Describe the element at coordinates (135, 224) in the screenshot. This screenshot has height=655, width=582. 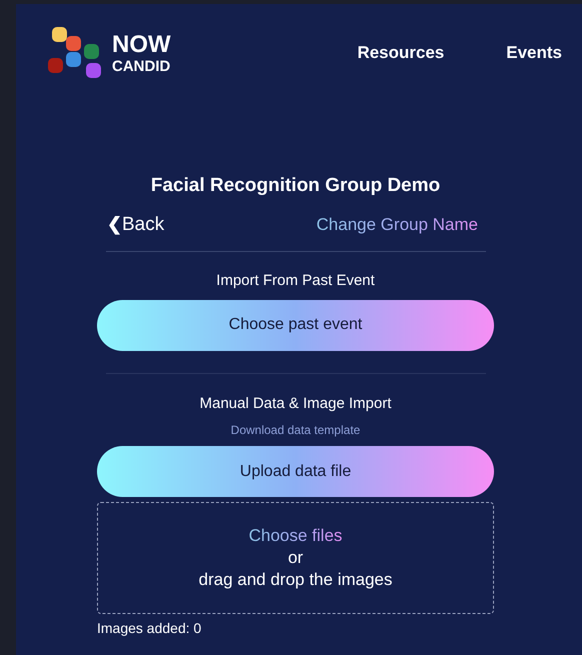
I see `back-link: ❮Back` at that location.